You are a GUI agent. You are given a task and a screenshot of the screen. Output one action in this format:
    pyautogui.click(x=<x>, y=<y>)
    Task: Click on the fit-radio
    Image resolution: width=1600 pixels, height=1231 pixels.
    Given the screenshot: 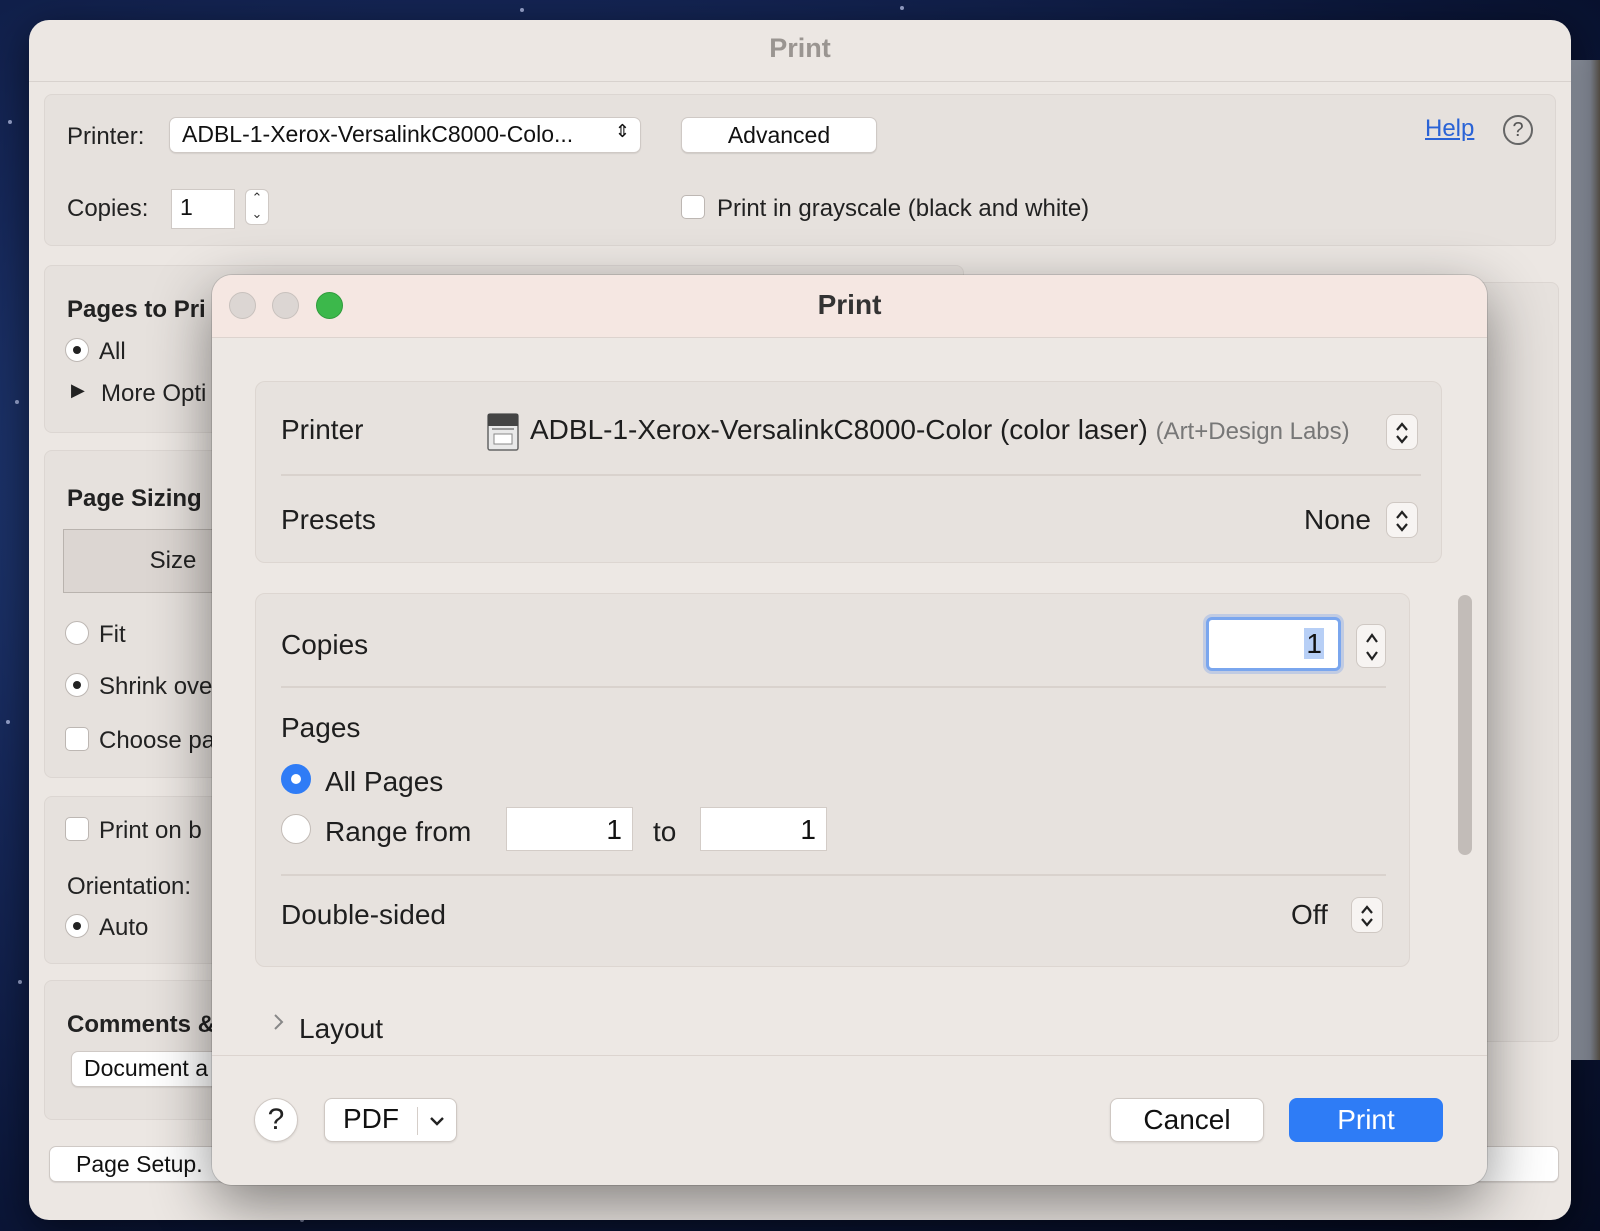 What is the action you would take?
    pyautogui.click(x=77, y=633)
    